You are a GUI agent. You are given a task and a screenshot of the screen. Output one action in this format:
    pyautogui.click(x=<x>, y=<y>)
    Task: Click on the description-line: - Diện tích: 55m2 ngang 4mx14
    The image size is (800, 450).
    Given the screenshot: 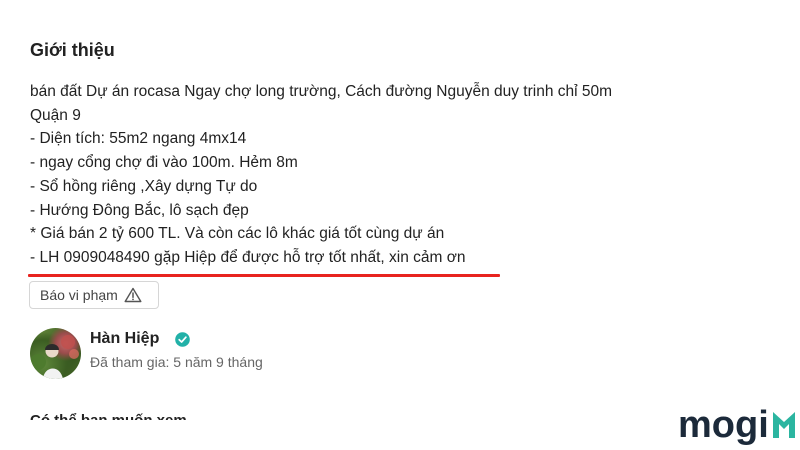 What is the action you would take?
    pyautogui.click(x=138, y=139)
    